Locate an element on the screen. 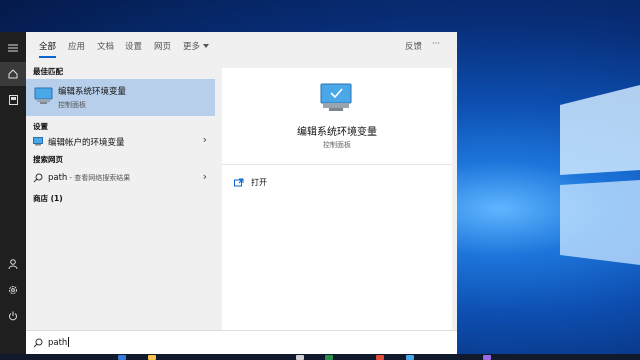 The height and width of the screenshot is (360, 640). home-icon is located at coordinates (13, 74).